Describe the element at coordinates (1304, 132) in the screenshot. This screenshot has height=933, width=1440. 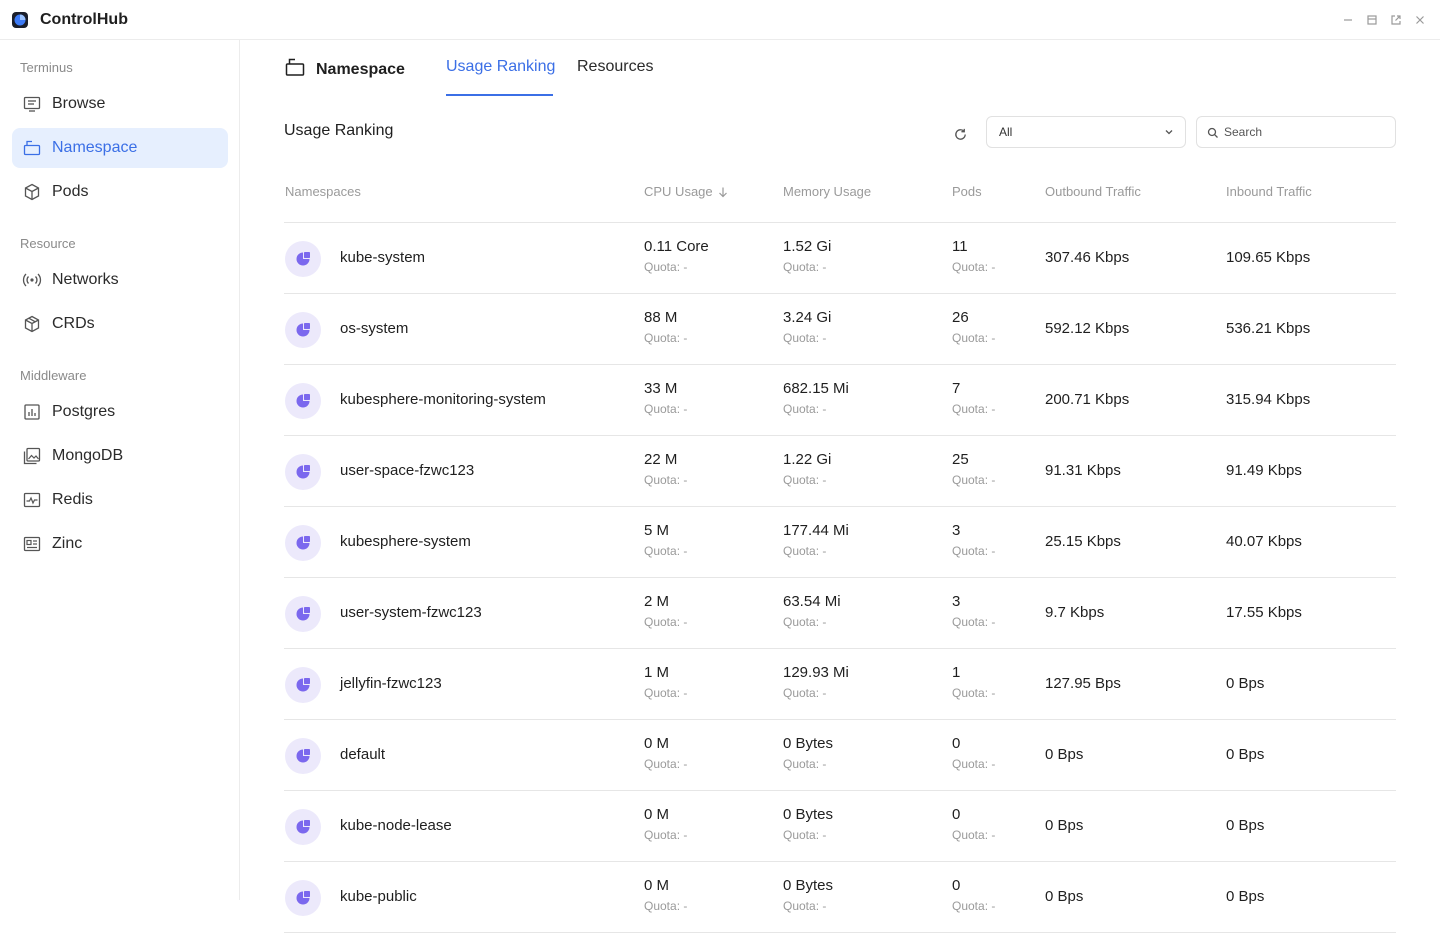
I see `search-input` at that location.